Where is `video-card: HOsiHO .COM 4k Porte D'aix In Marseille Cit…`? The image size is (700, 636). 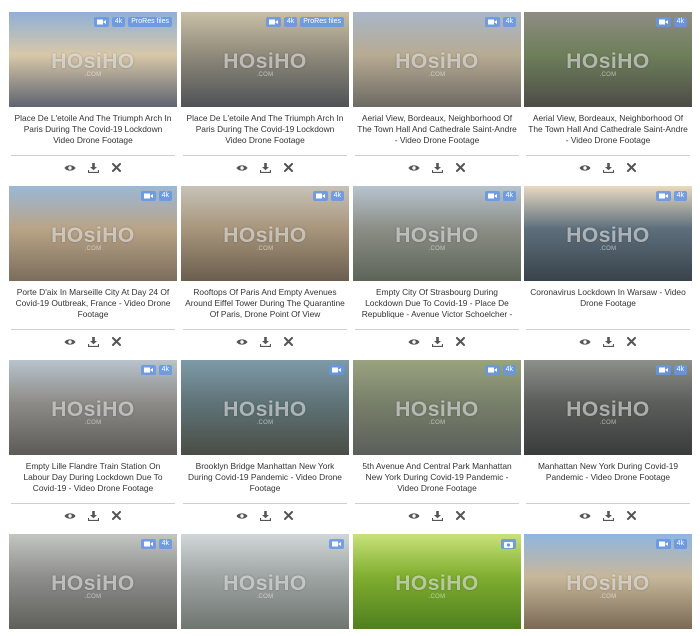 video-card: HOsiHO .COM 4k Porte D'aix In Marseille Cit… is located at coordinates (93, 266).